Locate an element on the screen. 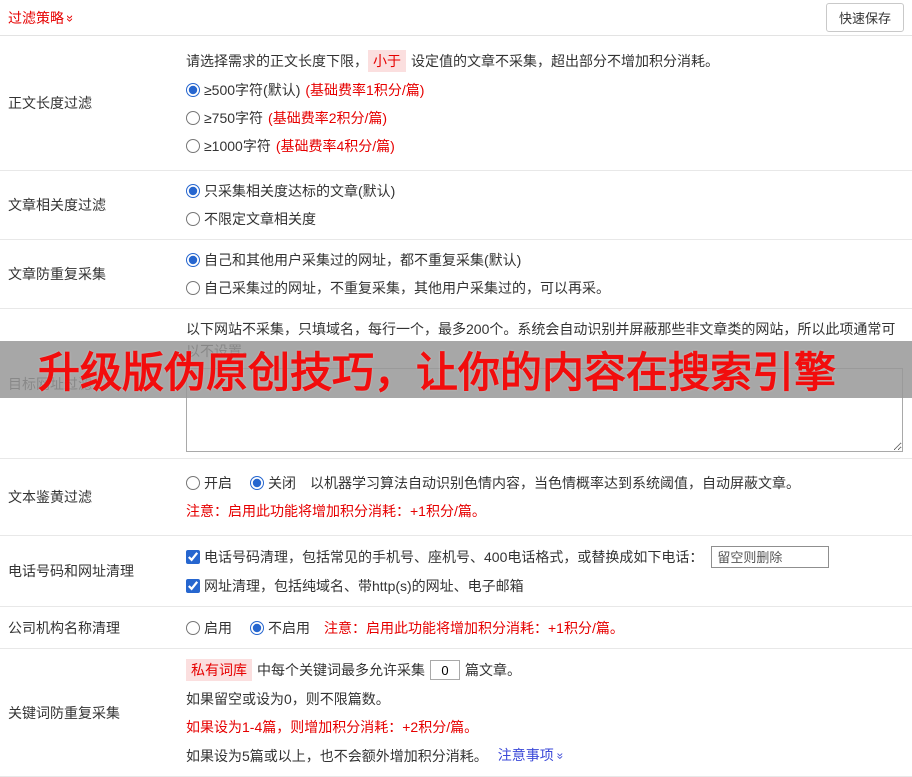 Image resolution: width=912 pixels, height=777 pixels. content-length-option-750: ≥750字符 (基础费率2积分/篇) is located at coordinates (545, 118).